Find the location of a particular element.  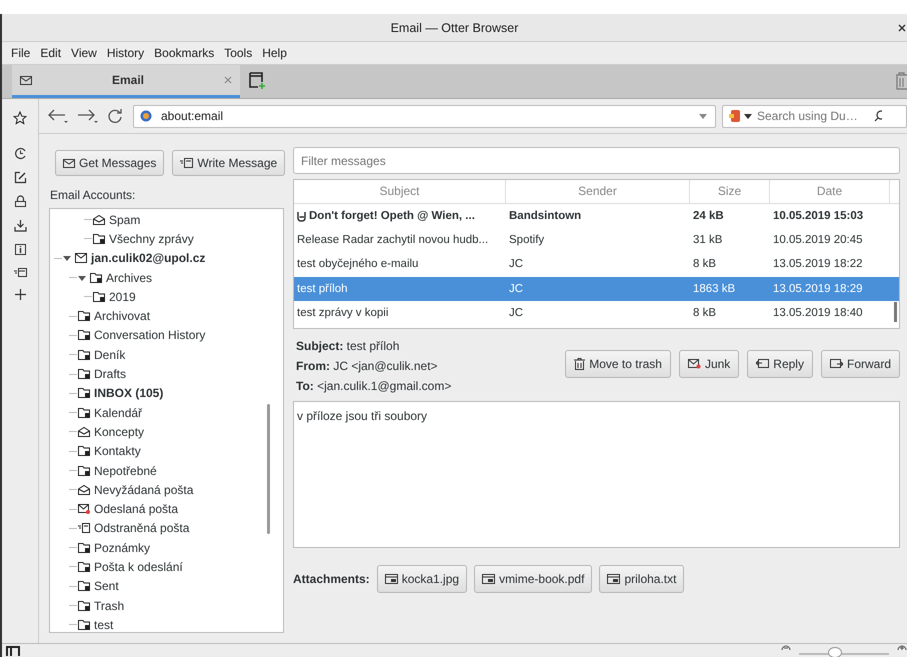

folder-item: Nevyžádaná pošta is located at coordinates (144, 489).